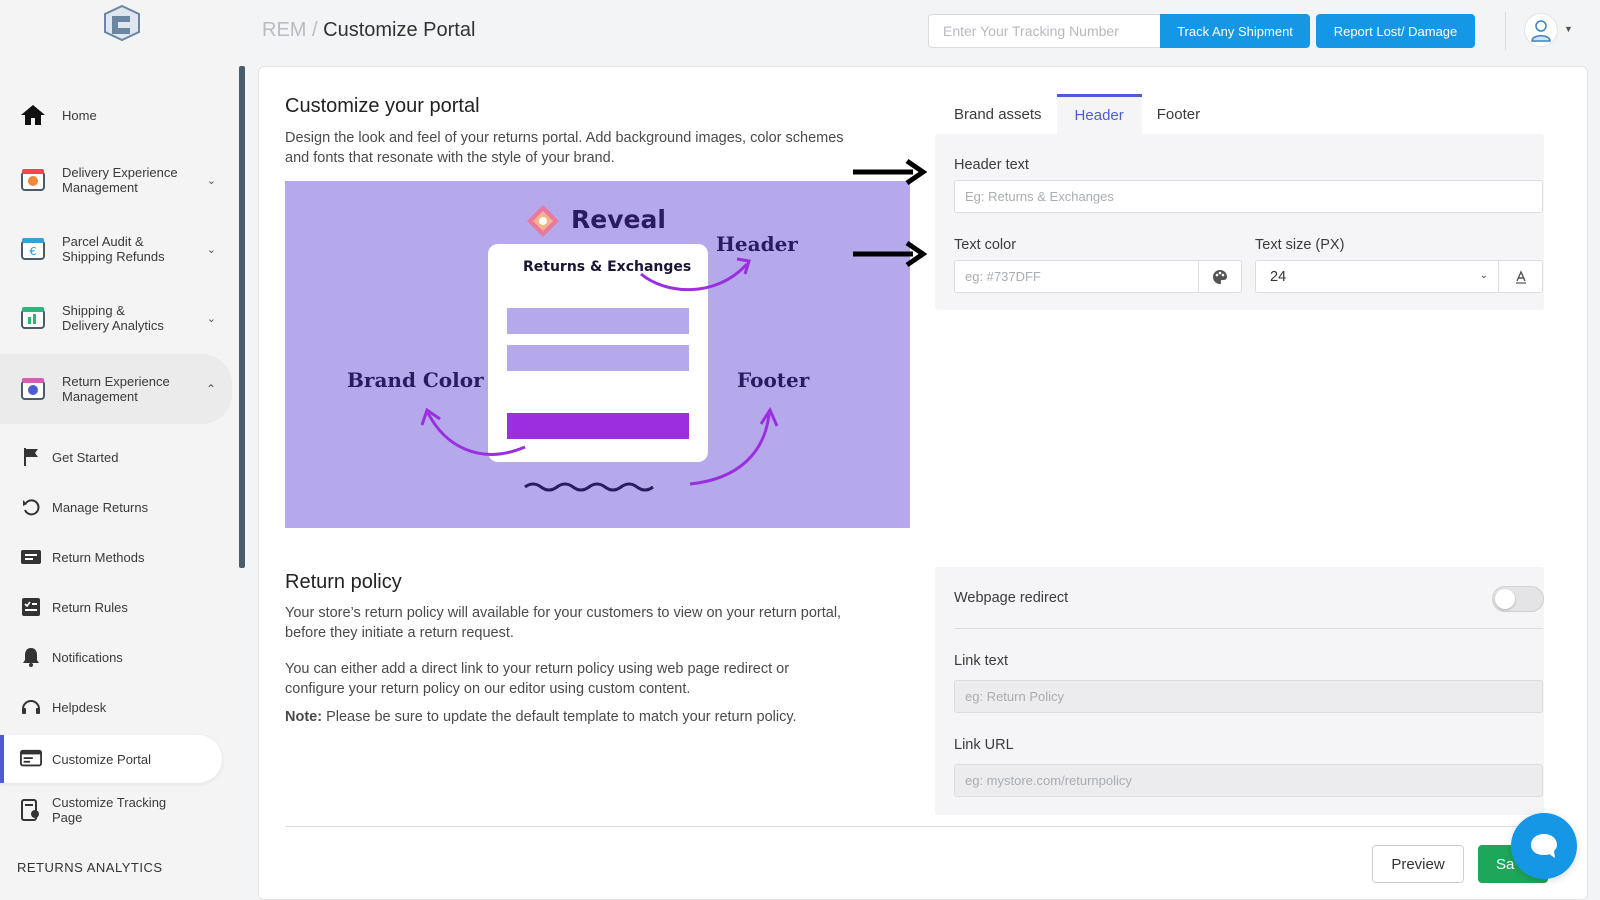 The width and height of the screenshot is (1600, 900). I want to click on sidebar-item-return-rules: Return Rules, so click(111, 607).